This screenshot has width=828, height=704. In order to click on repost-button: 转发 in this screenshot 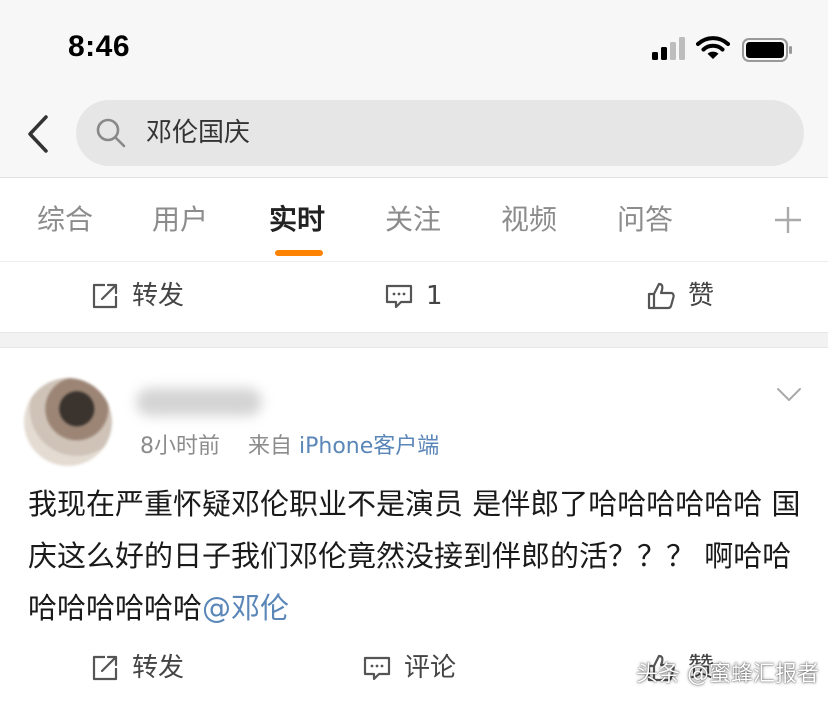, I will do `click(137, 296)`.